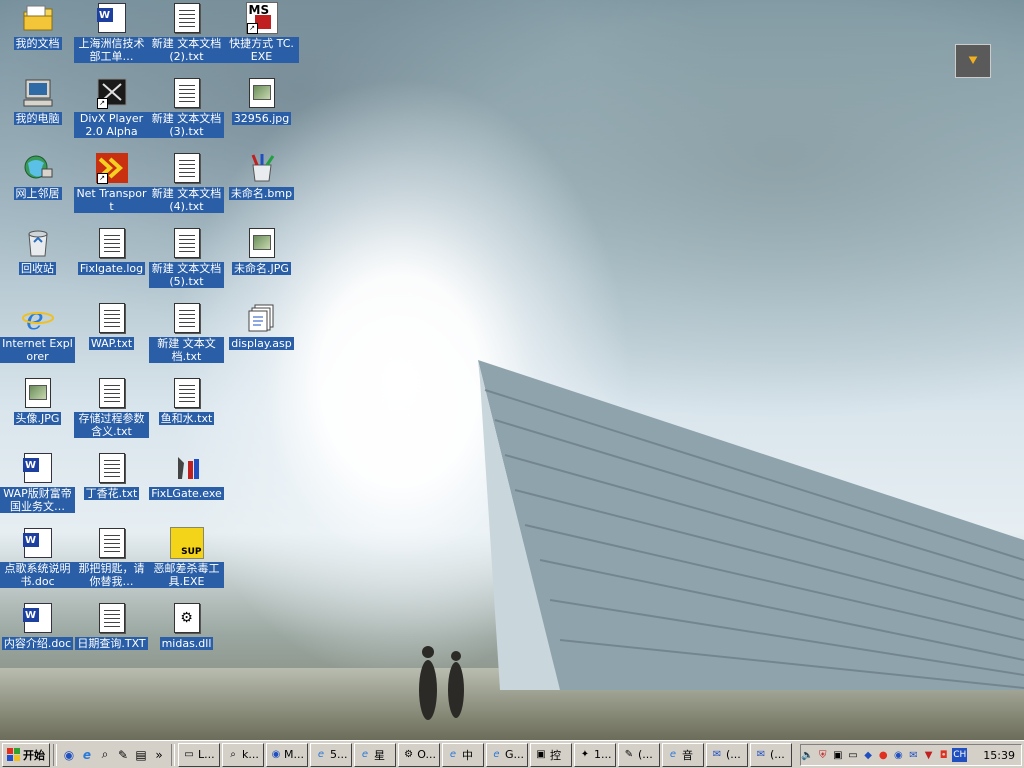  Describe the element at coordinates (261, 176) in the screenshot. I see `desktop-icon-untitled-bmp: 未命名.bmp` at that location.